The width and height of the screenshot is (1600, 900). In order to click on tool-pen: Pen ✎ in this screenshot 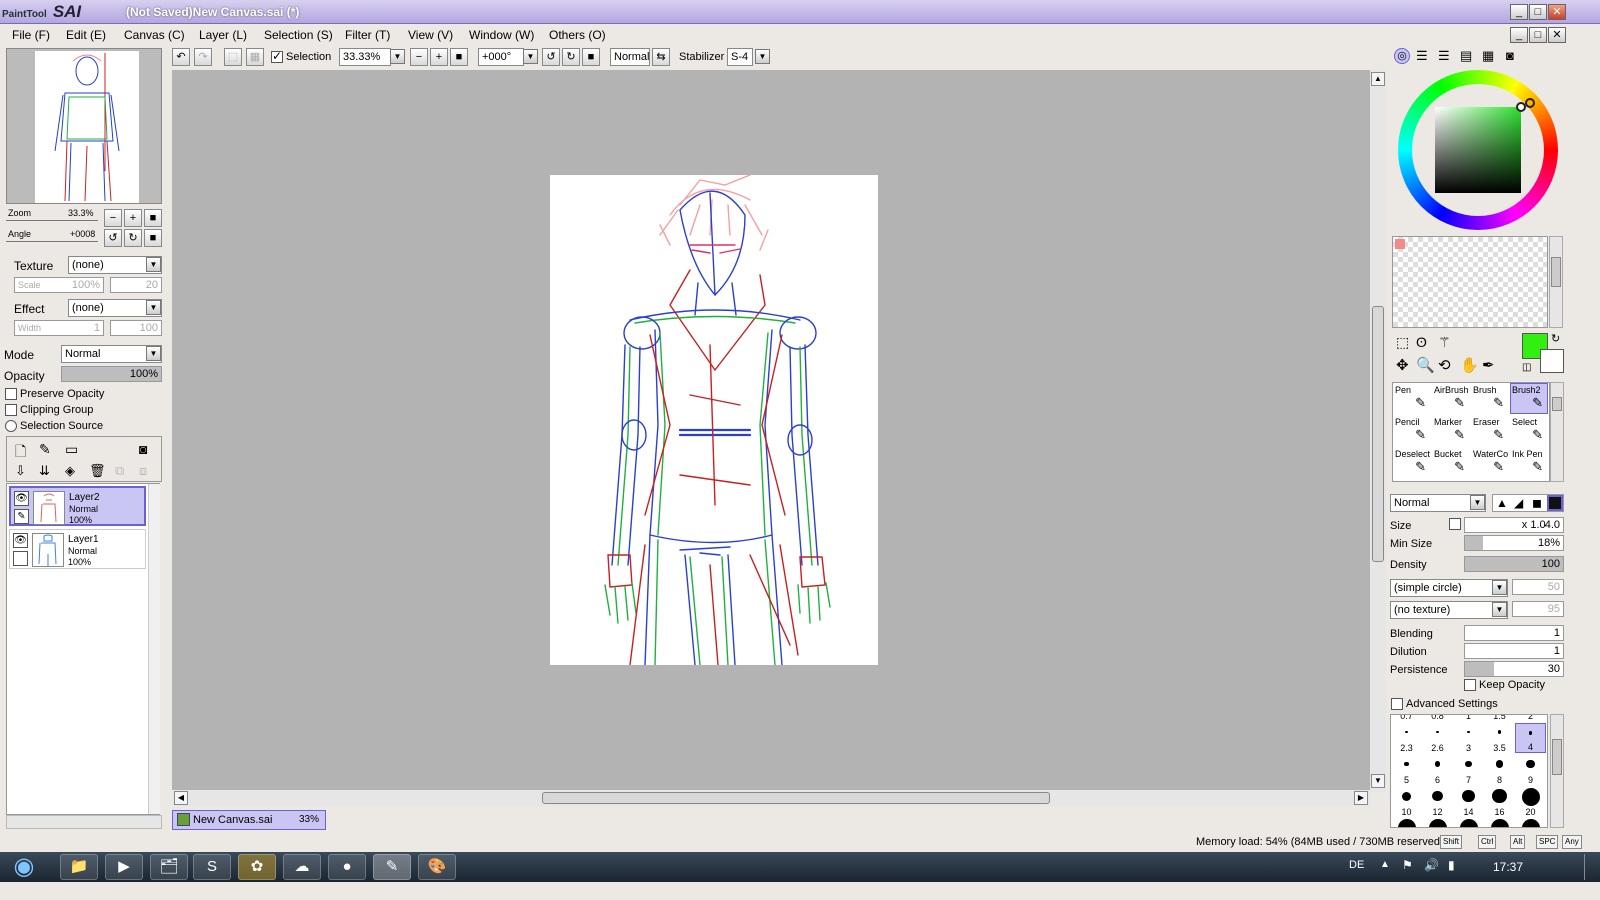, I will do `click(1412, 398)`.